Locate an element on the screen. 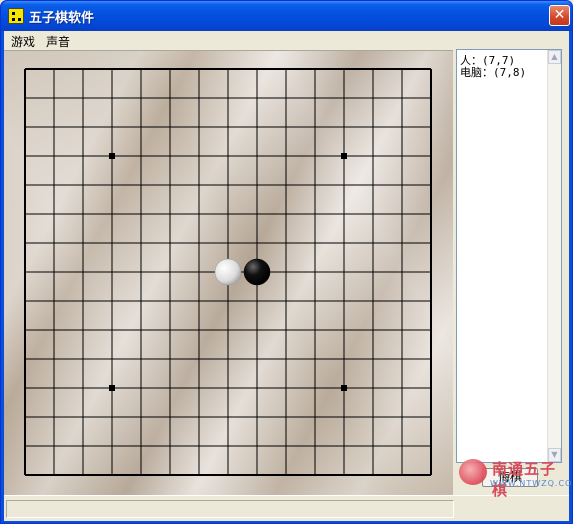  scroll-up-icon: ▲ is located at coordinates (554, 57).